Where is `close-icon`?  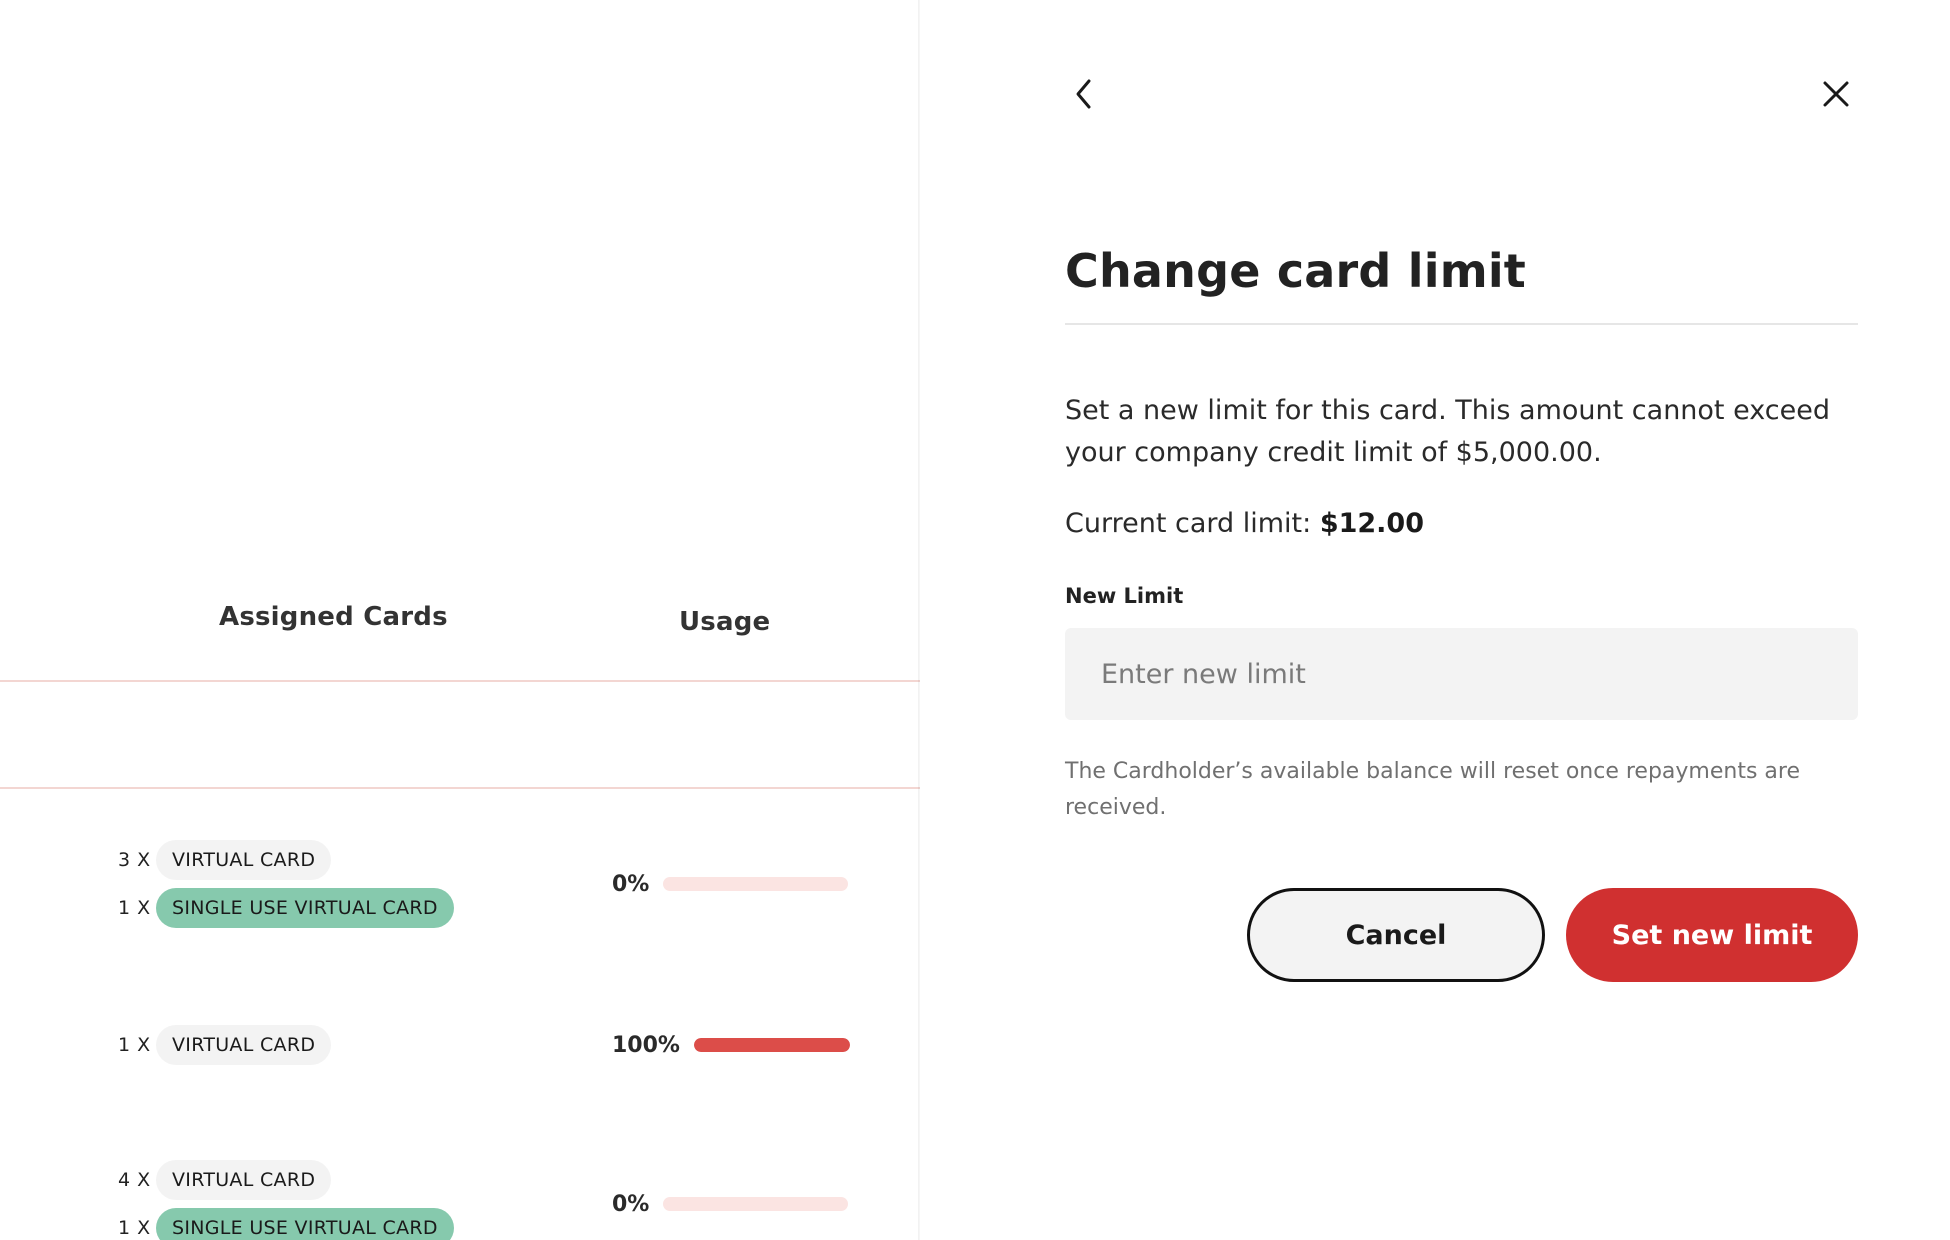 close-icon is located at coordinates (1836, 94).